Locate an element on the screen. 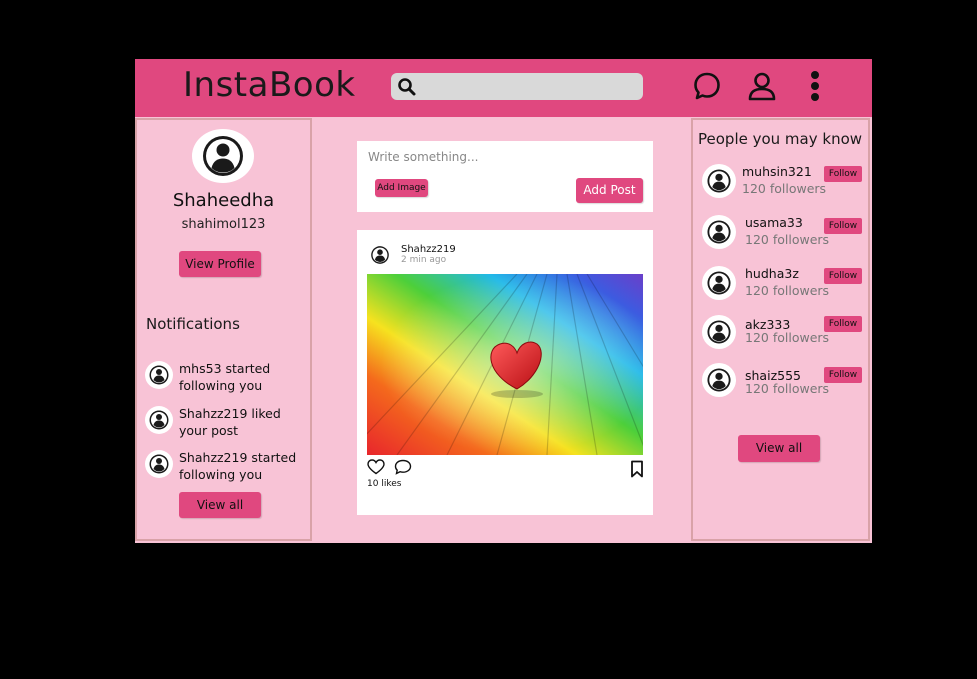 The height and width of the screenshot is (679, 977). add-post-button: Add Post is located at coordinates (609, 190).